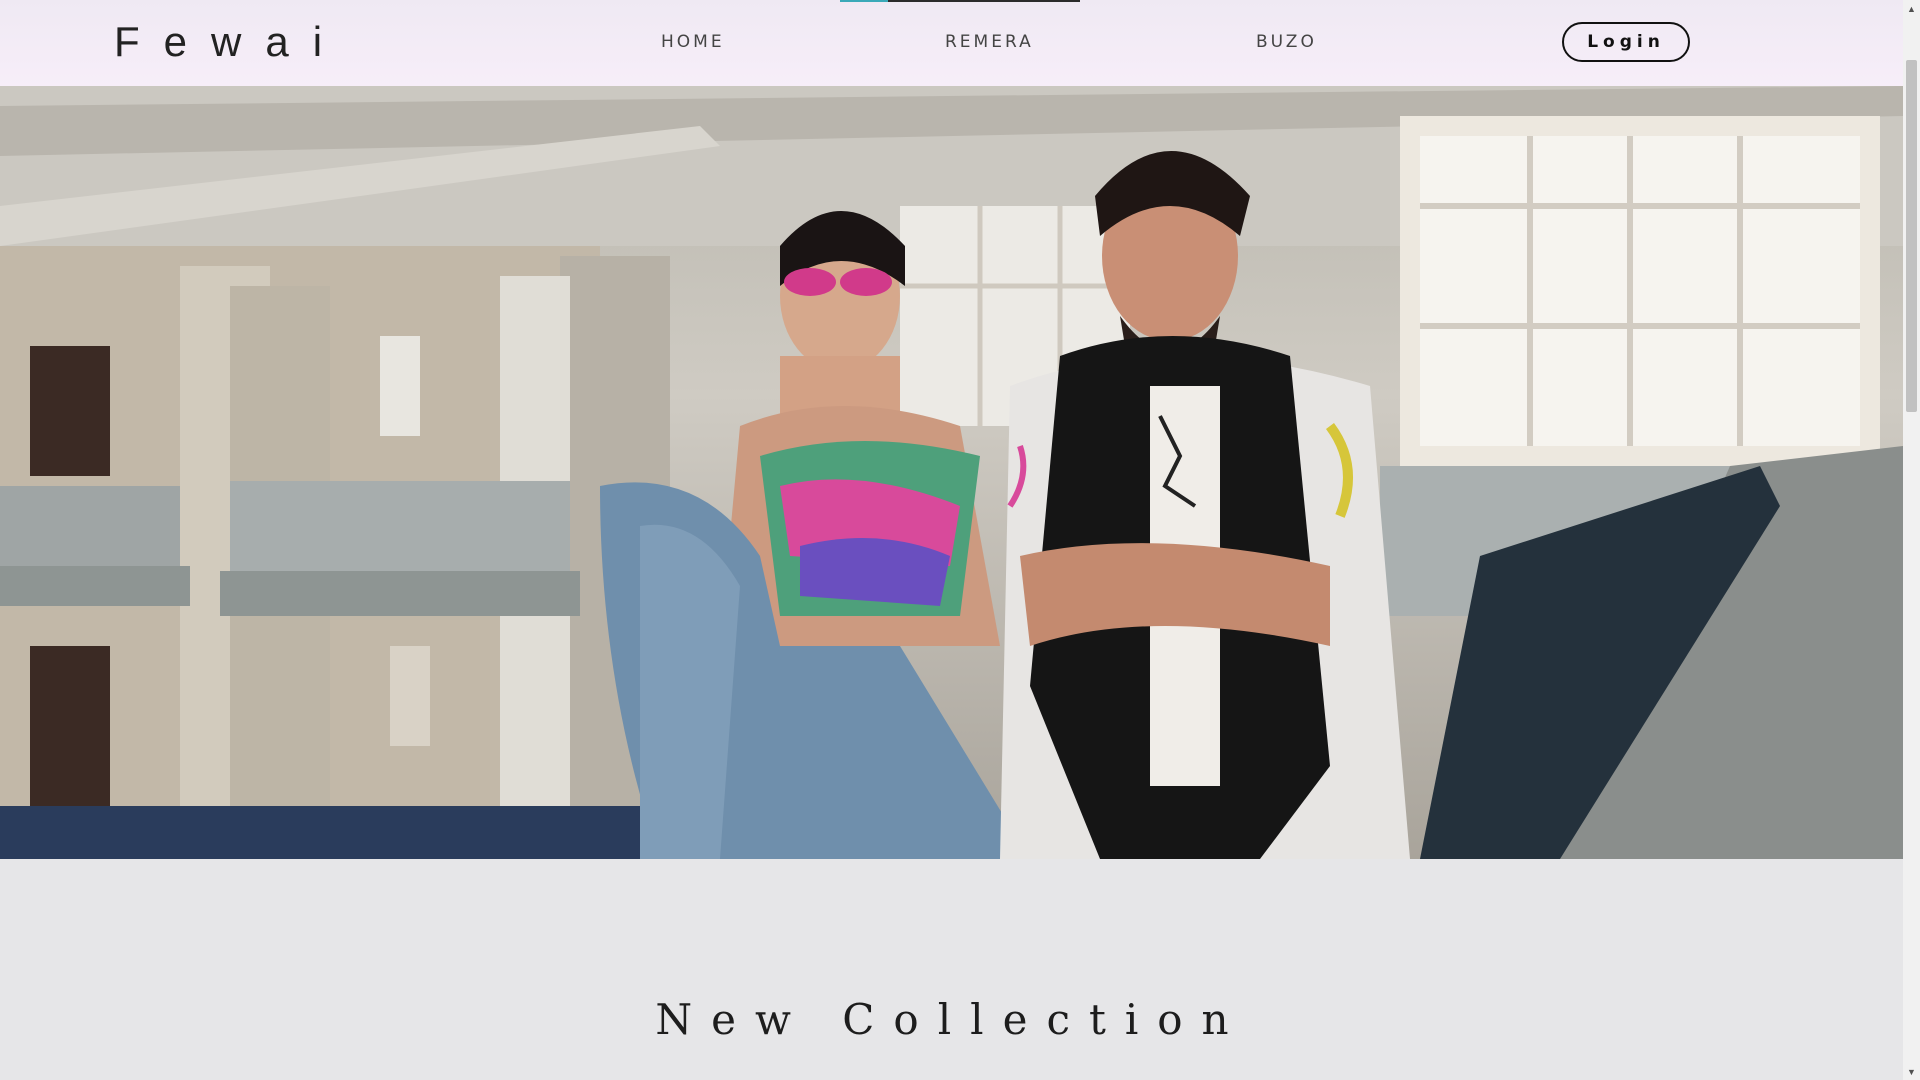 The height and width of the screenshot is (1080, 1920). What do you see at coordinates (1286, 42) in the screenshot?
I see `nav-link-buzo: BUZO` at bounding box center [1286, 42].